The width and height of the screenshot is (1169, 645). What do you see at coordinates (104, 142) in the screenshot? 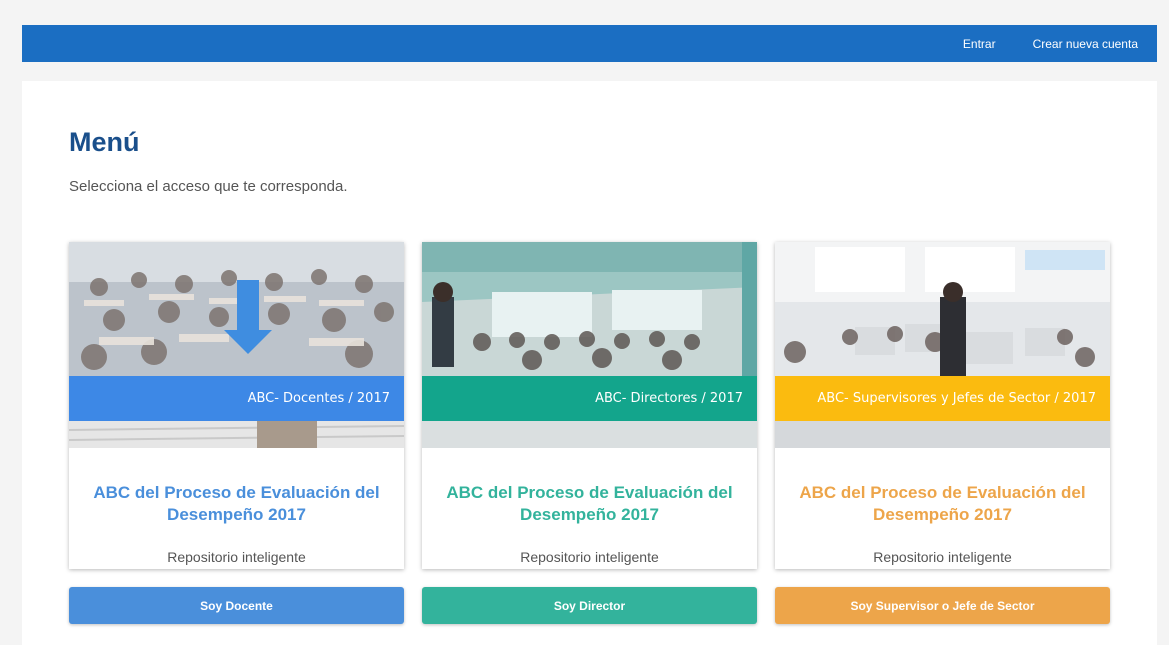
I see `page-title: Menú` at bounding box center [104, 142].